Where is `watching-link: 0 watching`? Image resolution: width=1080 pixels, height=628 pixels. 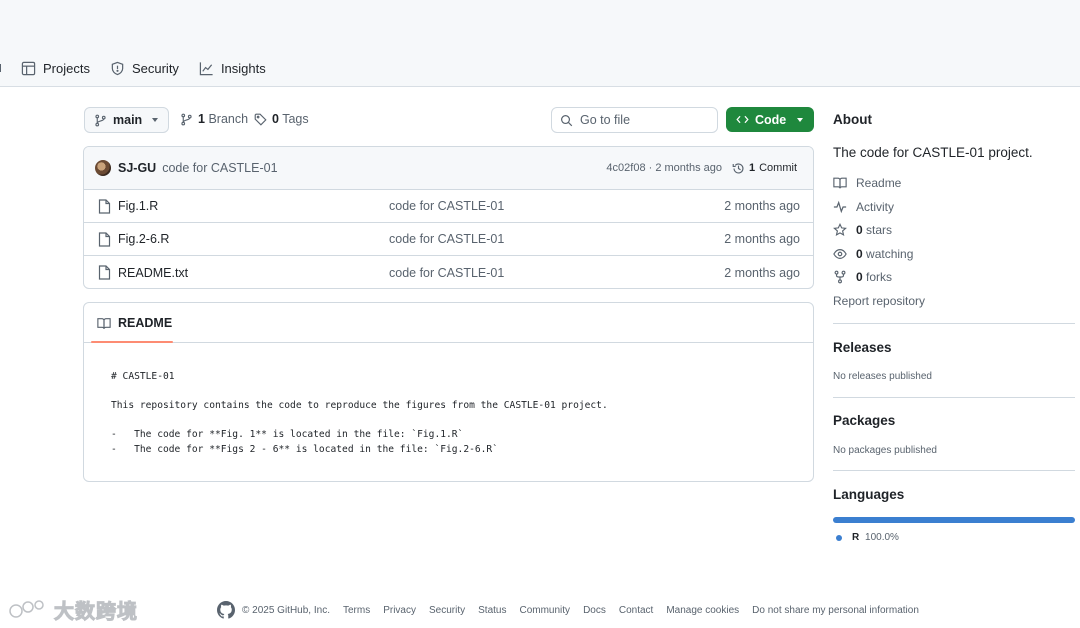 watching-link: 0 watching is located at coordinates (873, 254).